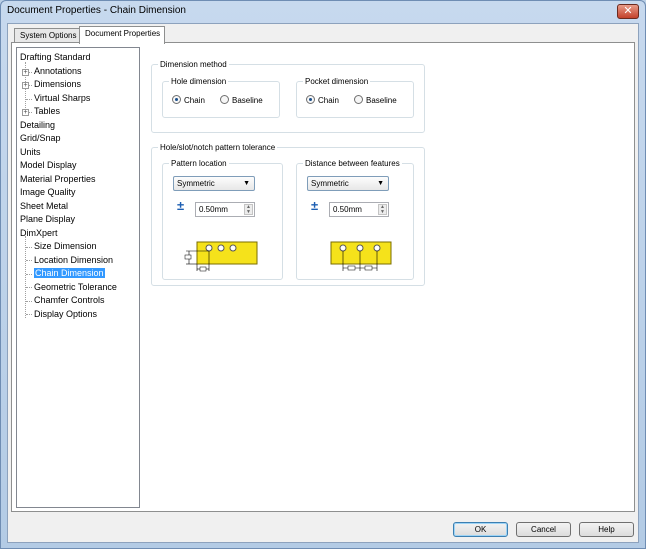  What do you see at coordinates (203, 269) in the screenshot?
I see `dimension-box` at bounding box center [203, 269].